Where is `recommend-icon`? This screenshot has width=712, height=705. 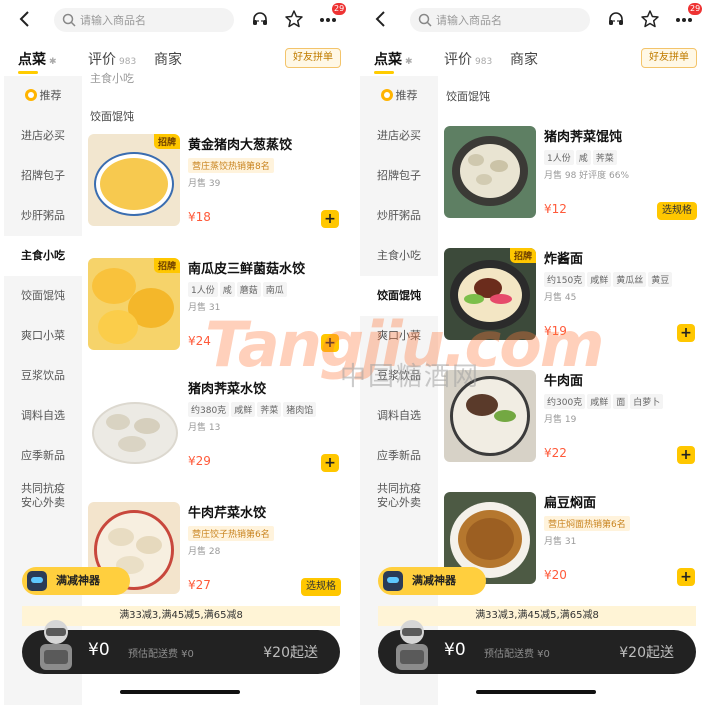 recommend-icon is located at coordinates (30, 95).